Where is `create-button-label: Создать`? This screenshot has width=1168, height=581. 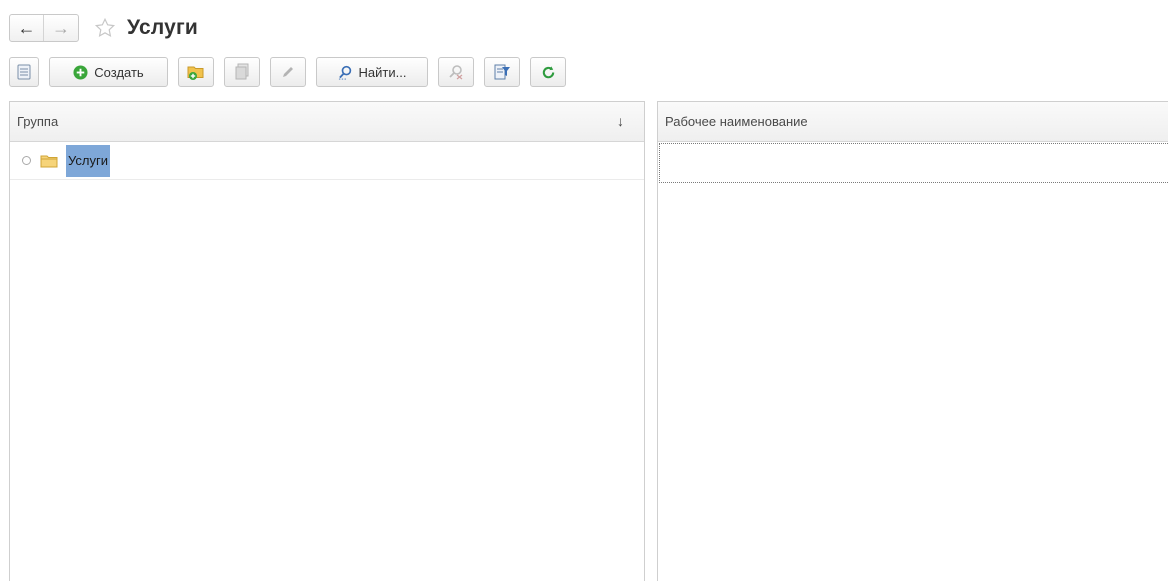
create-button-label: Создать is located at coordinates (119, 72).